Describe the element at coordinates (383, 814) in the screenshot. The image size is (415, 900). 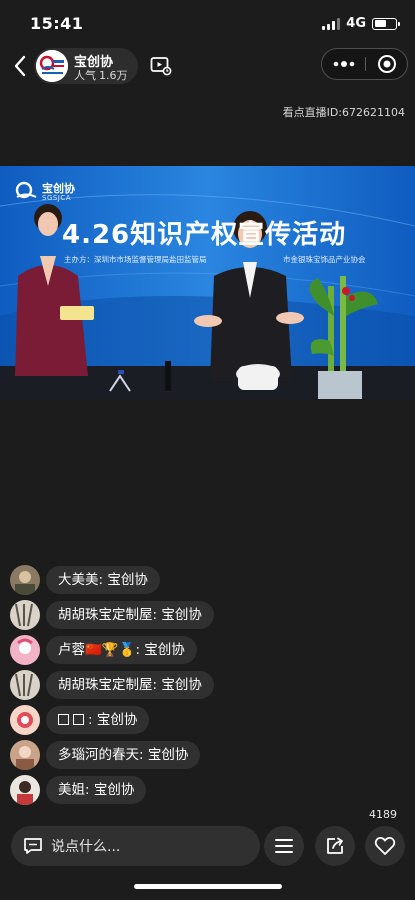
I see `like-count: 4189` at that location.